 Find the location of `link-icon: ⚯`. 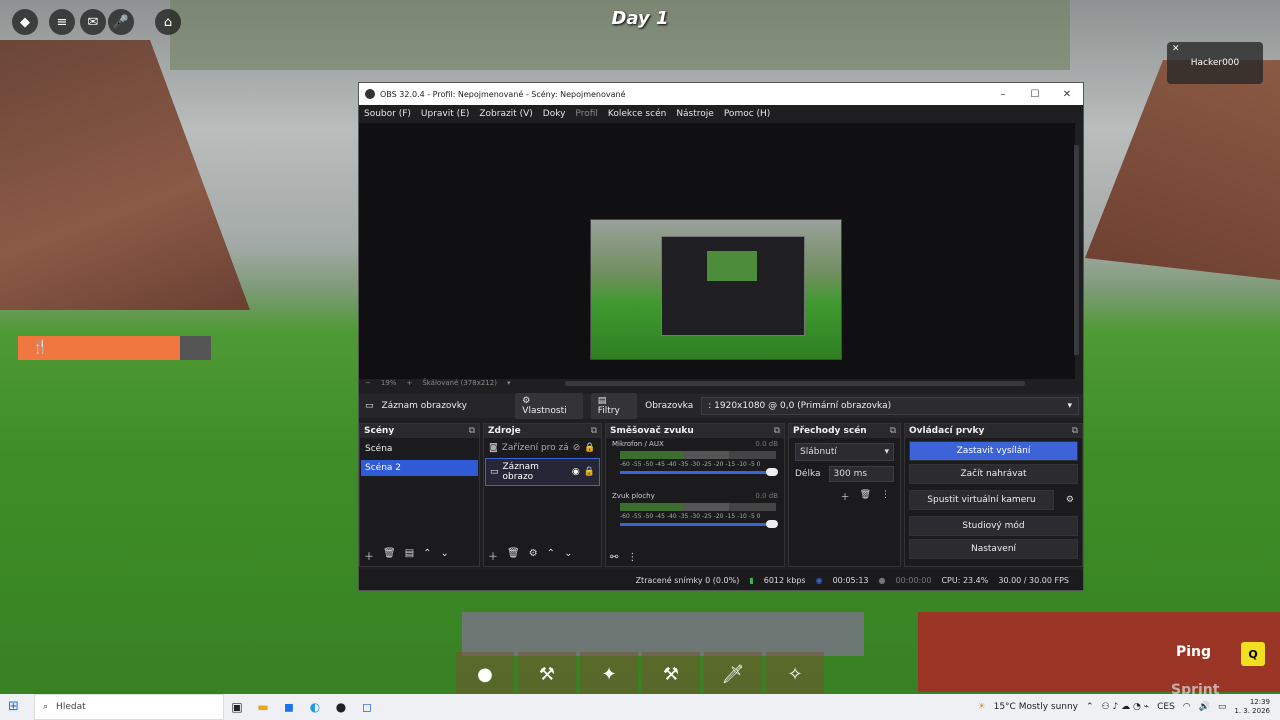

link-icon: ⚯ is located at coordinates (614, 557).